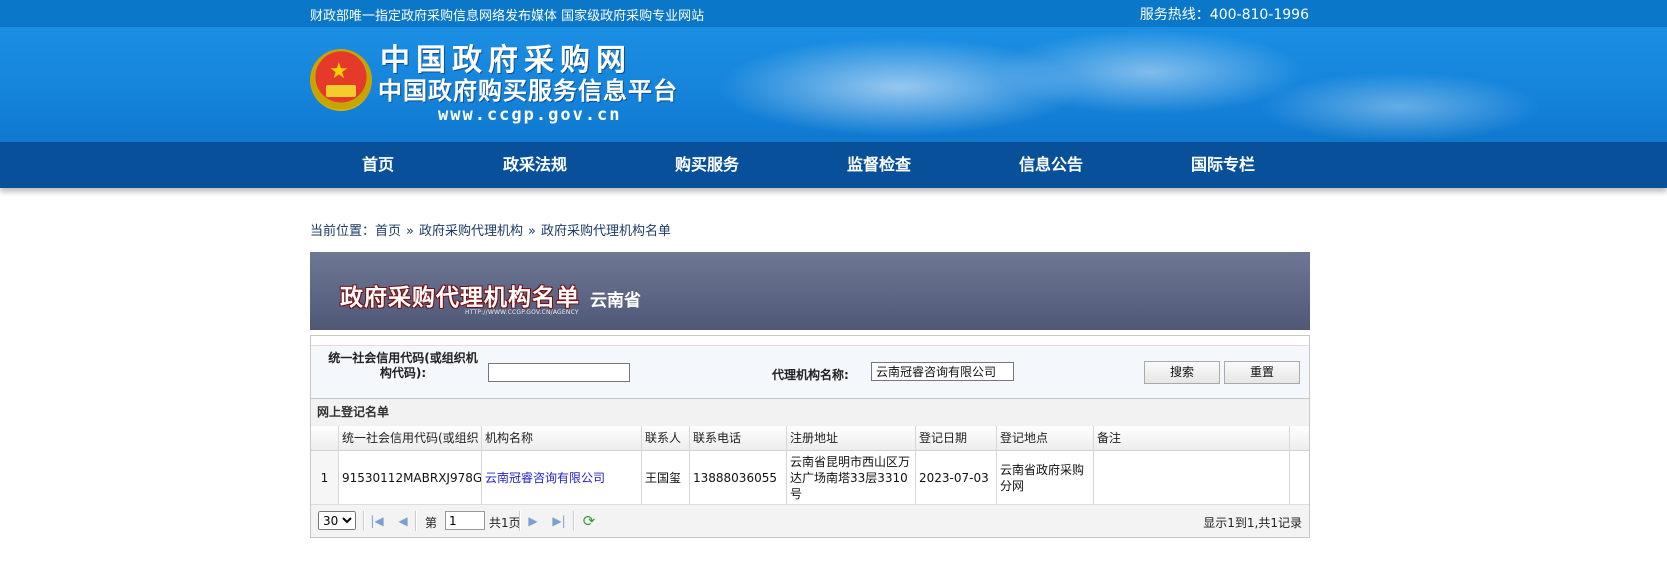 The image size is (1667, 573). I want to click on next-page-icon: ▶, so click(533, 521).